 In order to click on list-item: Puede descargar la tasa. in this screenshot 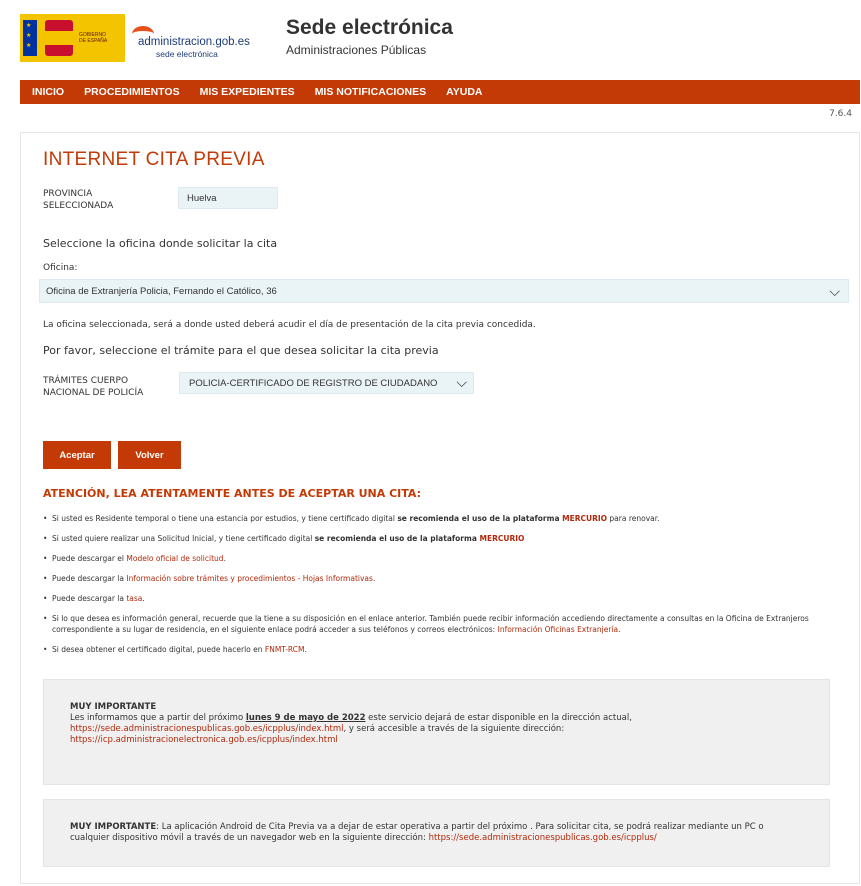, I will do `click(438, 598)`.